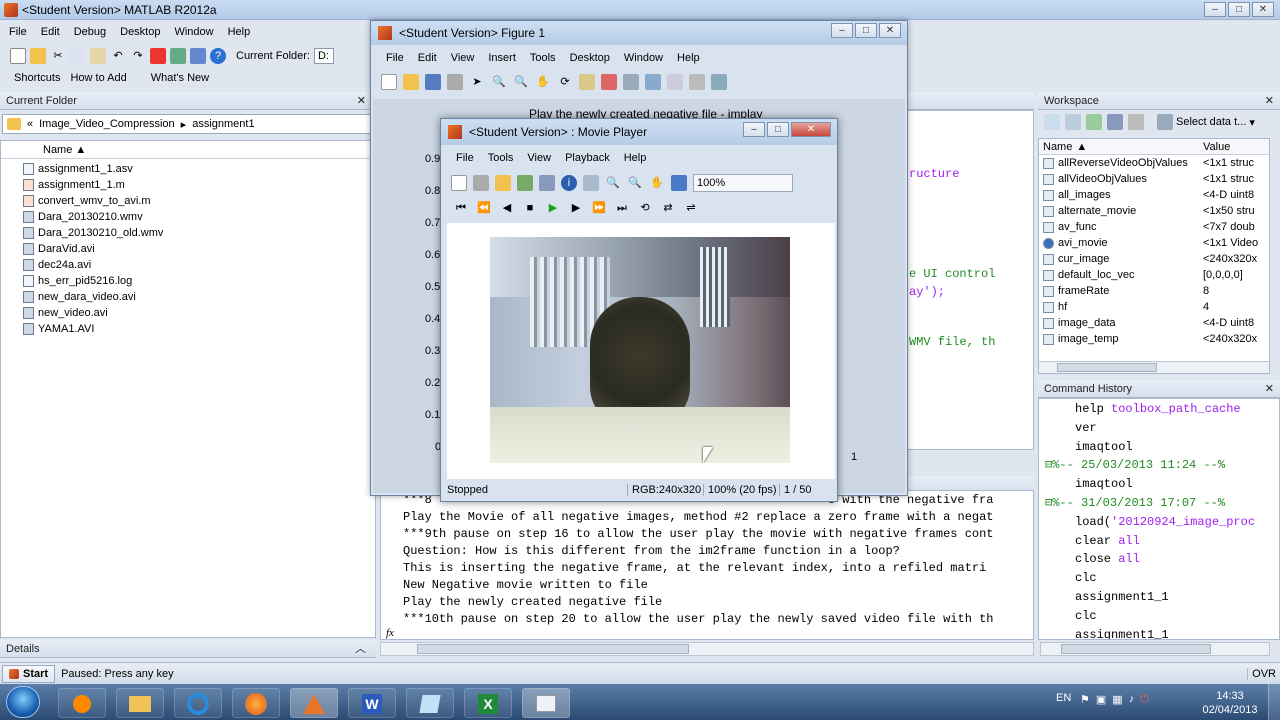 The height and width of the screenshot is (720, 1280). I want to click on fit-to-window-icon, so click(679, 183).